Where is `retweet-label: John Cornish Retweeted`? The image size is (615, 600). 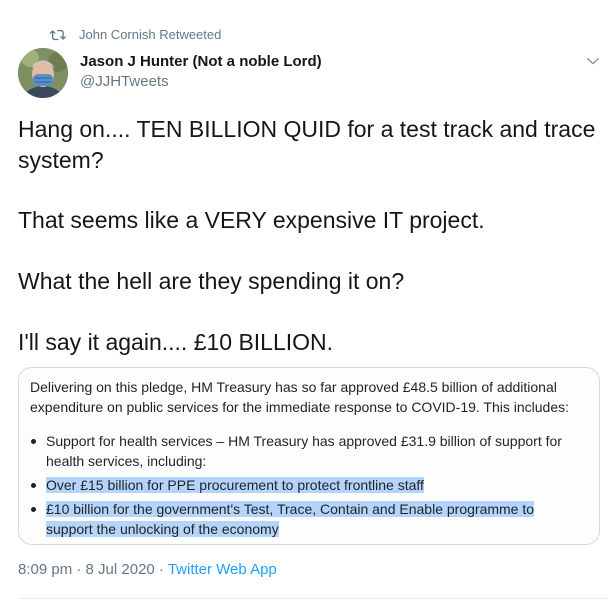 retweet-label: John Cornish Retweeted is located at coordinates (150, 34).